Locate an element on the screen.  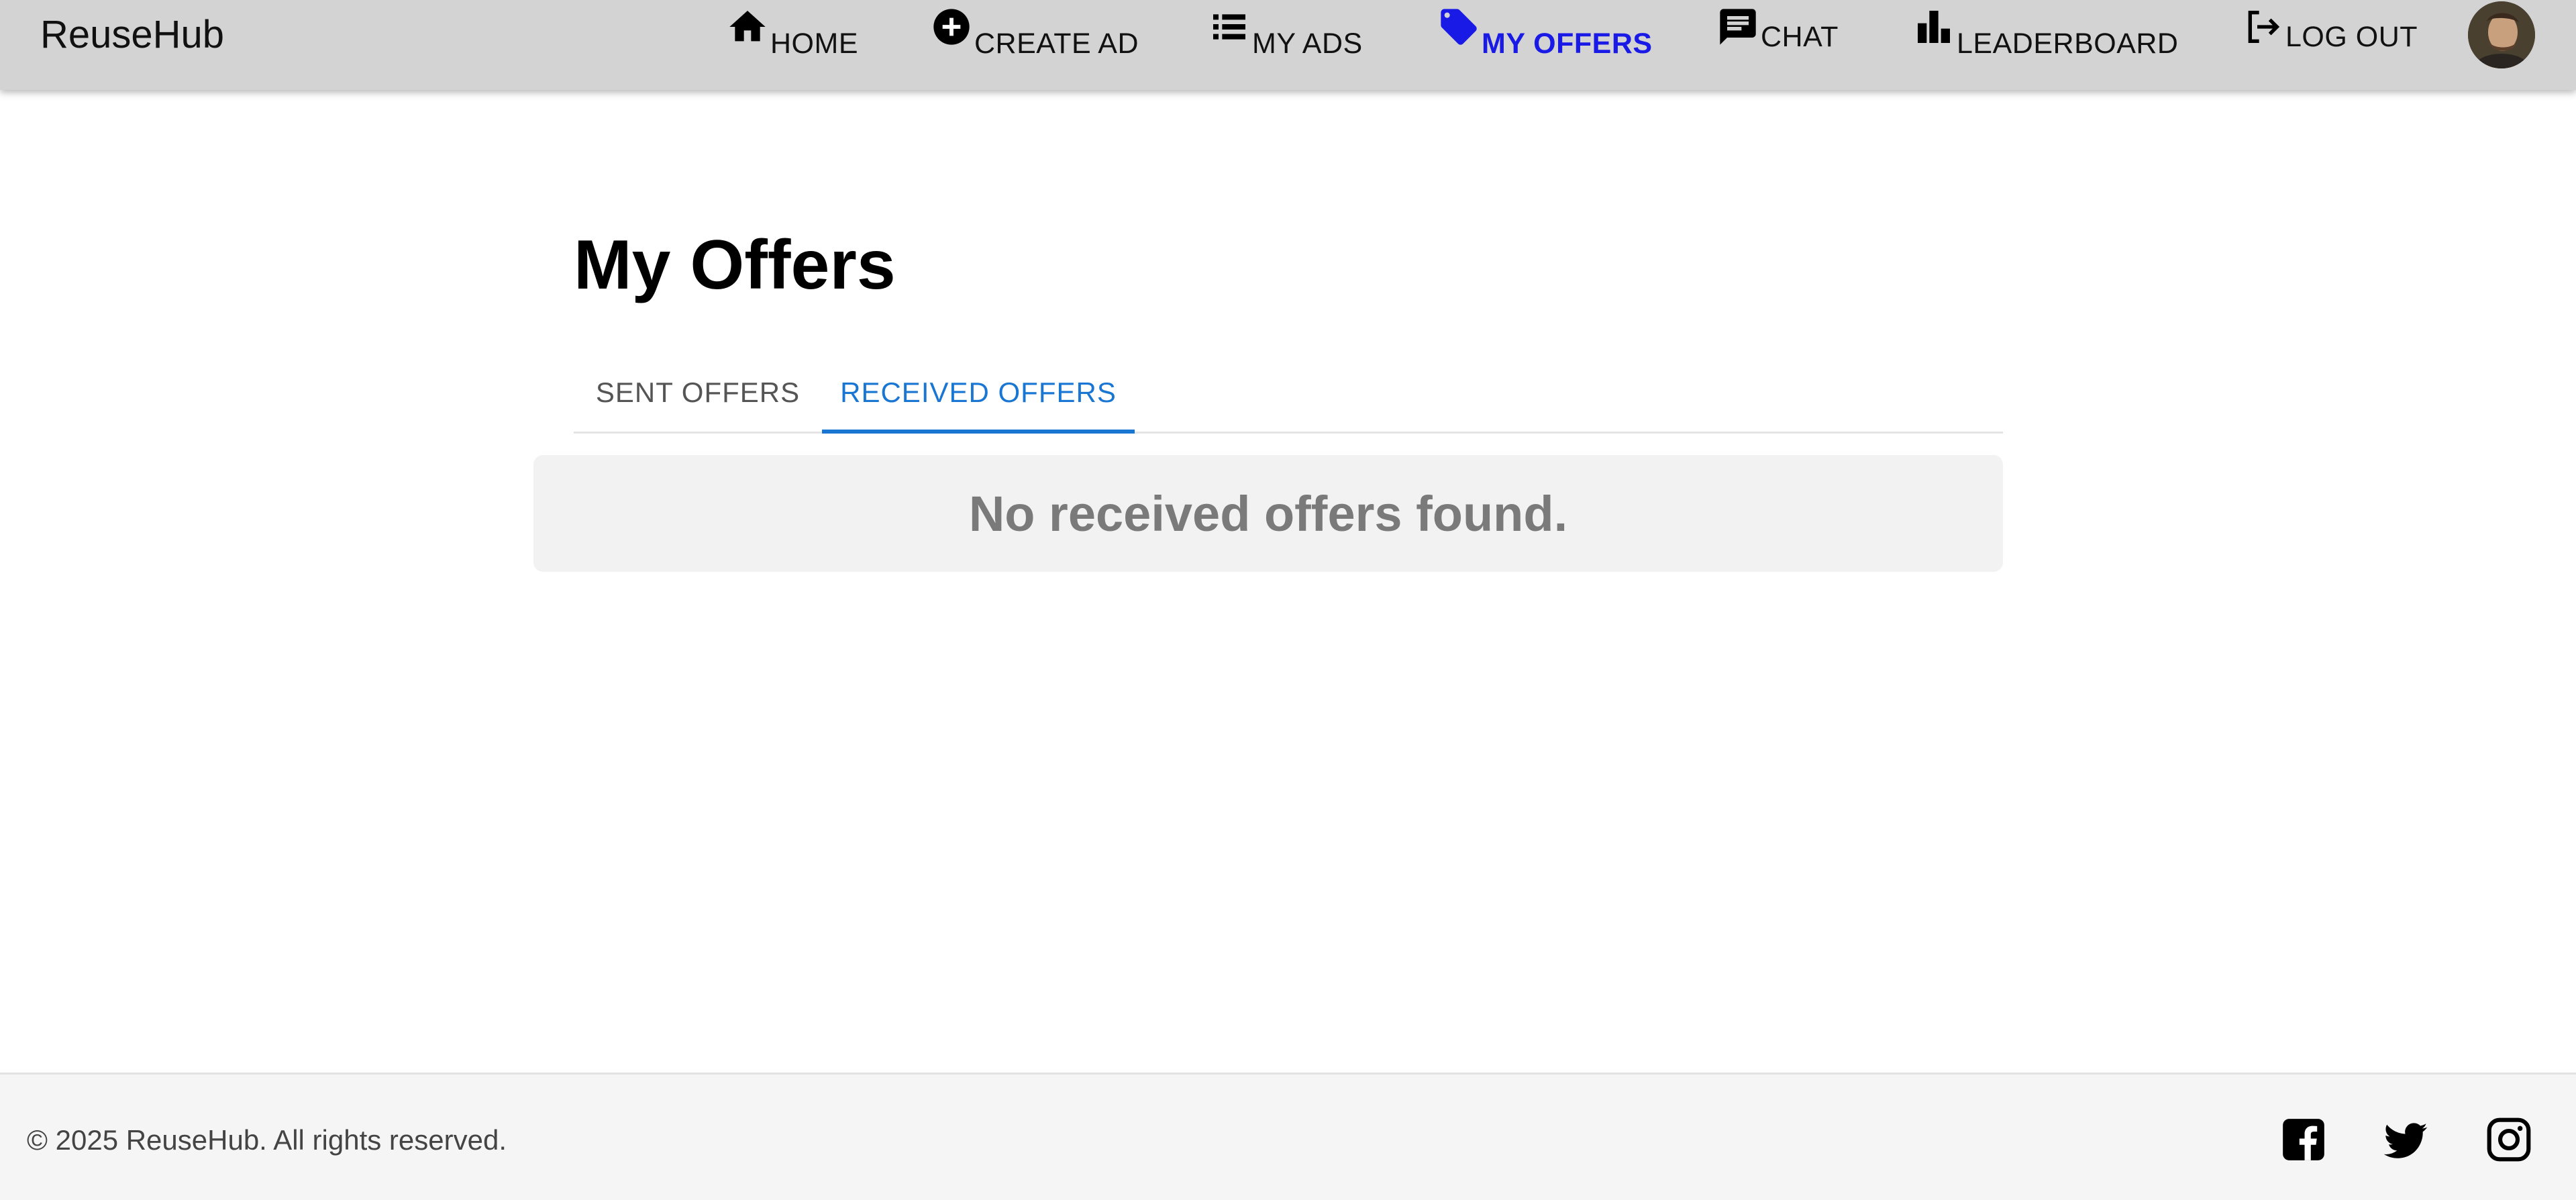
nav-leaderboard: LEADERBOARD is located at coordinates (2045, 33).